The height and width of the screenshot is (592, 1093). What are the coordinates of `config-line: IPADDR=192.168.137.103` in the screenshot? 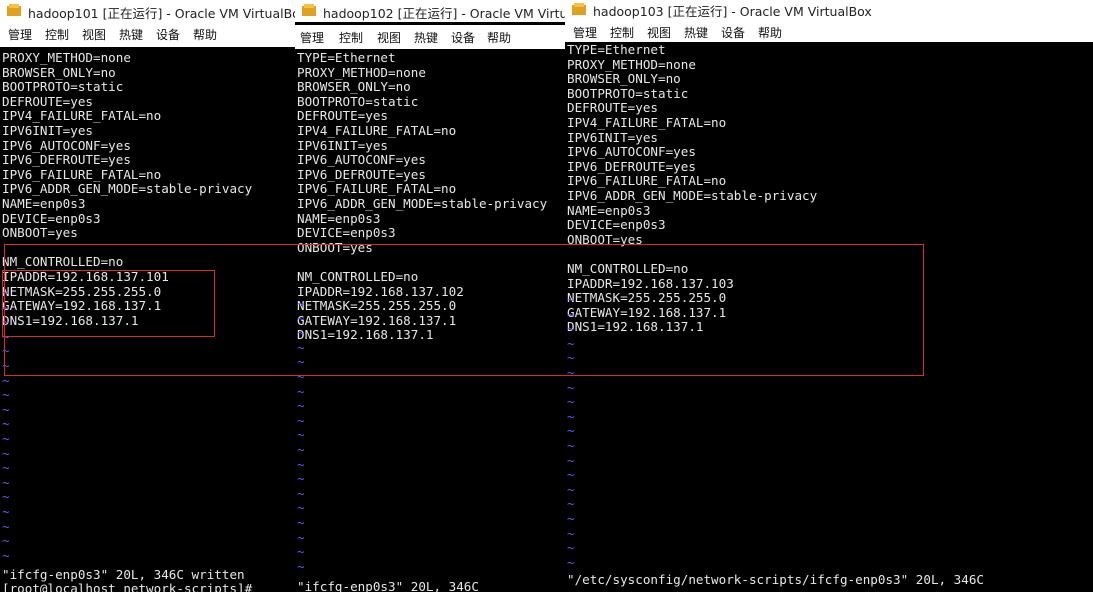 It's located at (650, 283).